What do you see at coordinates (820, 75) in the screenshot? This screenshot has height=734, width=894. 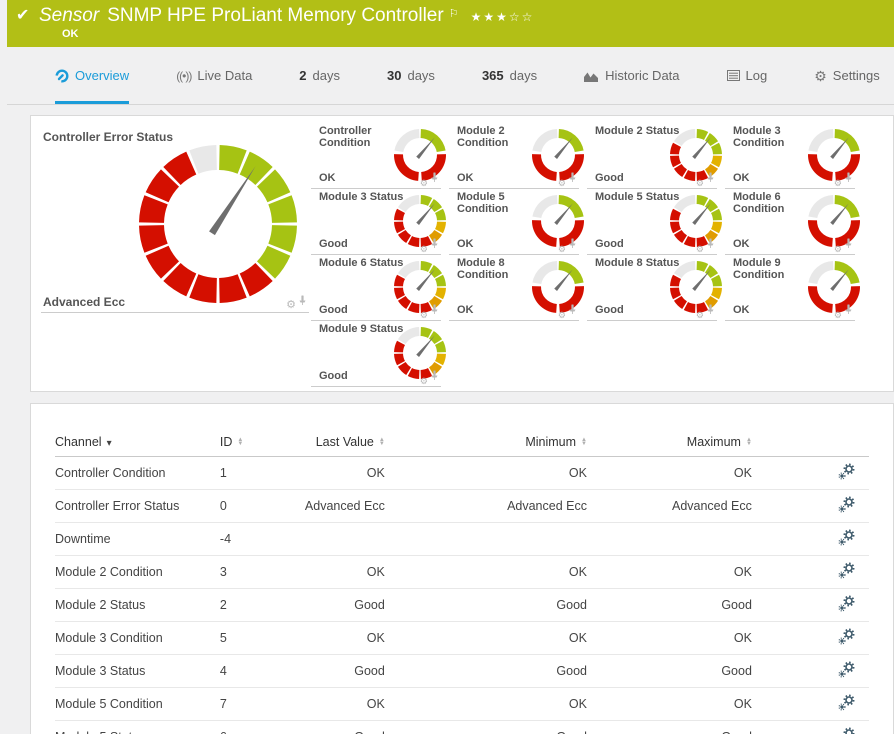 I see `gear-icon: ⚙` at bounding box center [820, 75].